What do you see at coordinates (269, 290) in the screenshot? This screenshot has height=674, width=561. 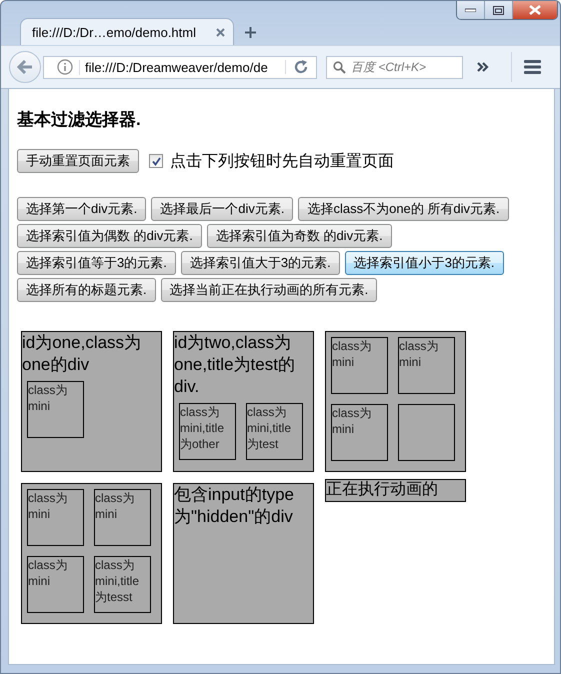 I see `filter-button: 选择当前正在执行动画的所有元素.` at bounding box center [269, 290].